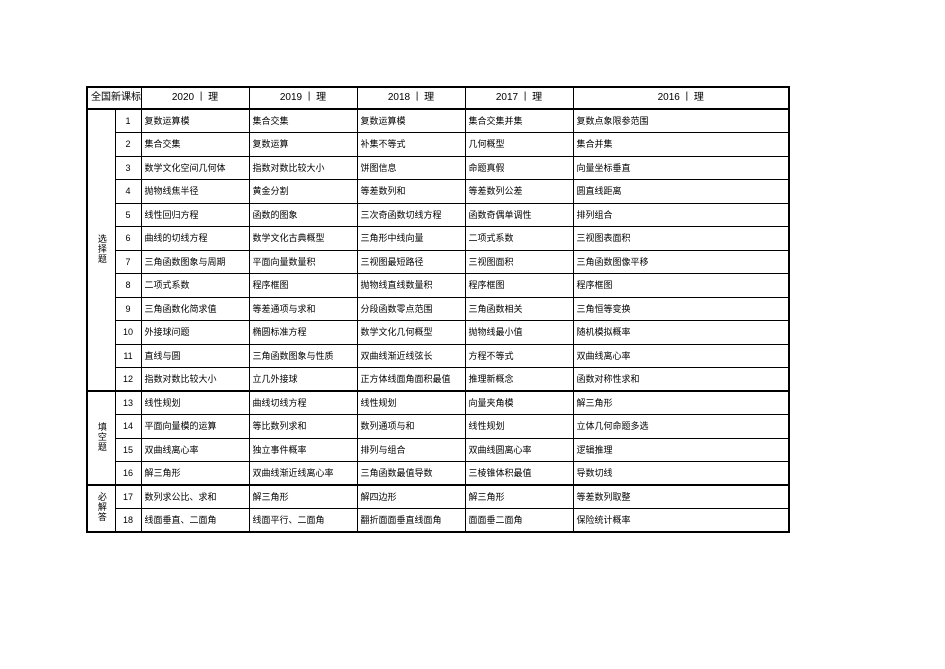 The image size is (945, 669). I want to click on question-number: 14, so click(128, 426).